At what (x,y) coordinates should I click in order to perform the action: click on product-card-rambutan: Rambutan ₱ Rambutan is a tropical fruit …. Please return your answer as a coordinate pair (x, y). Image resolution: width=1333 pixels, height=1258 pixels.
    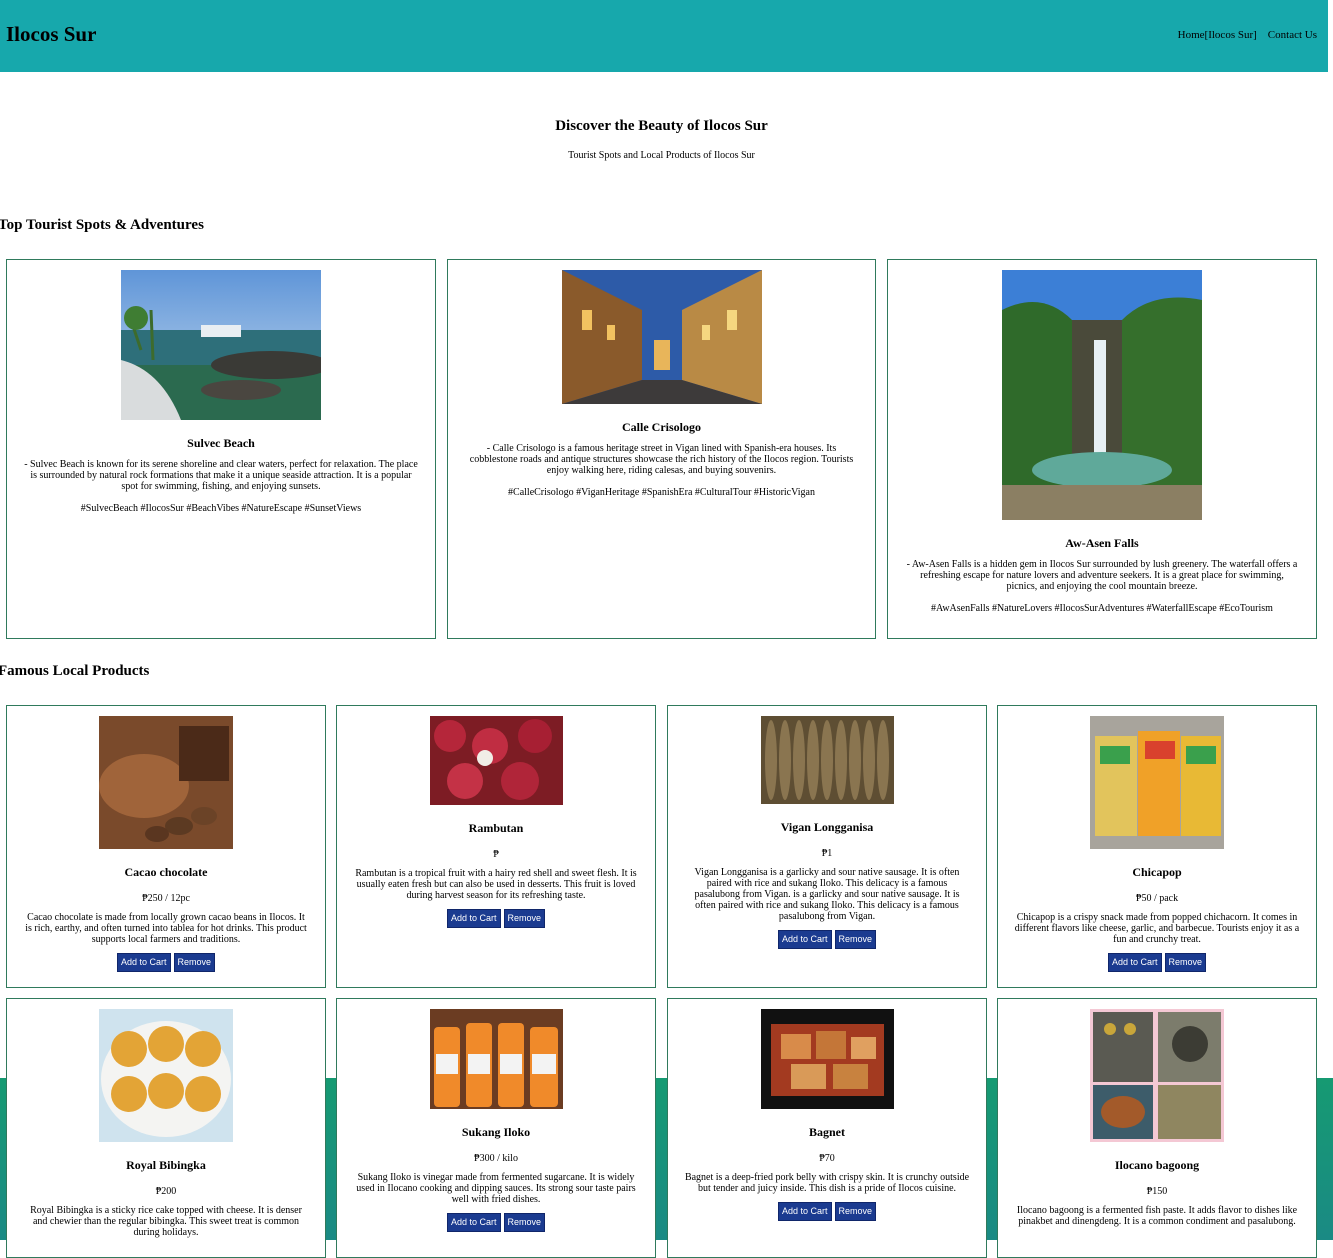
    Looking at the image, I should click on (496, 846).